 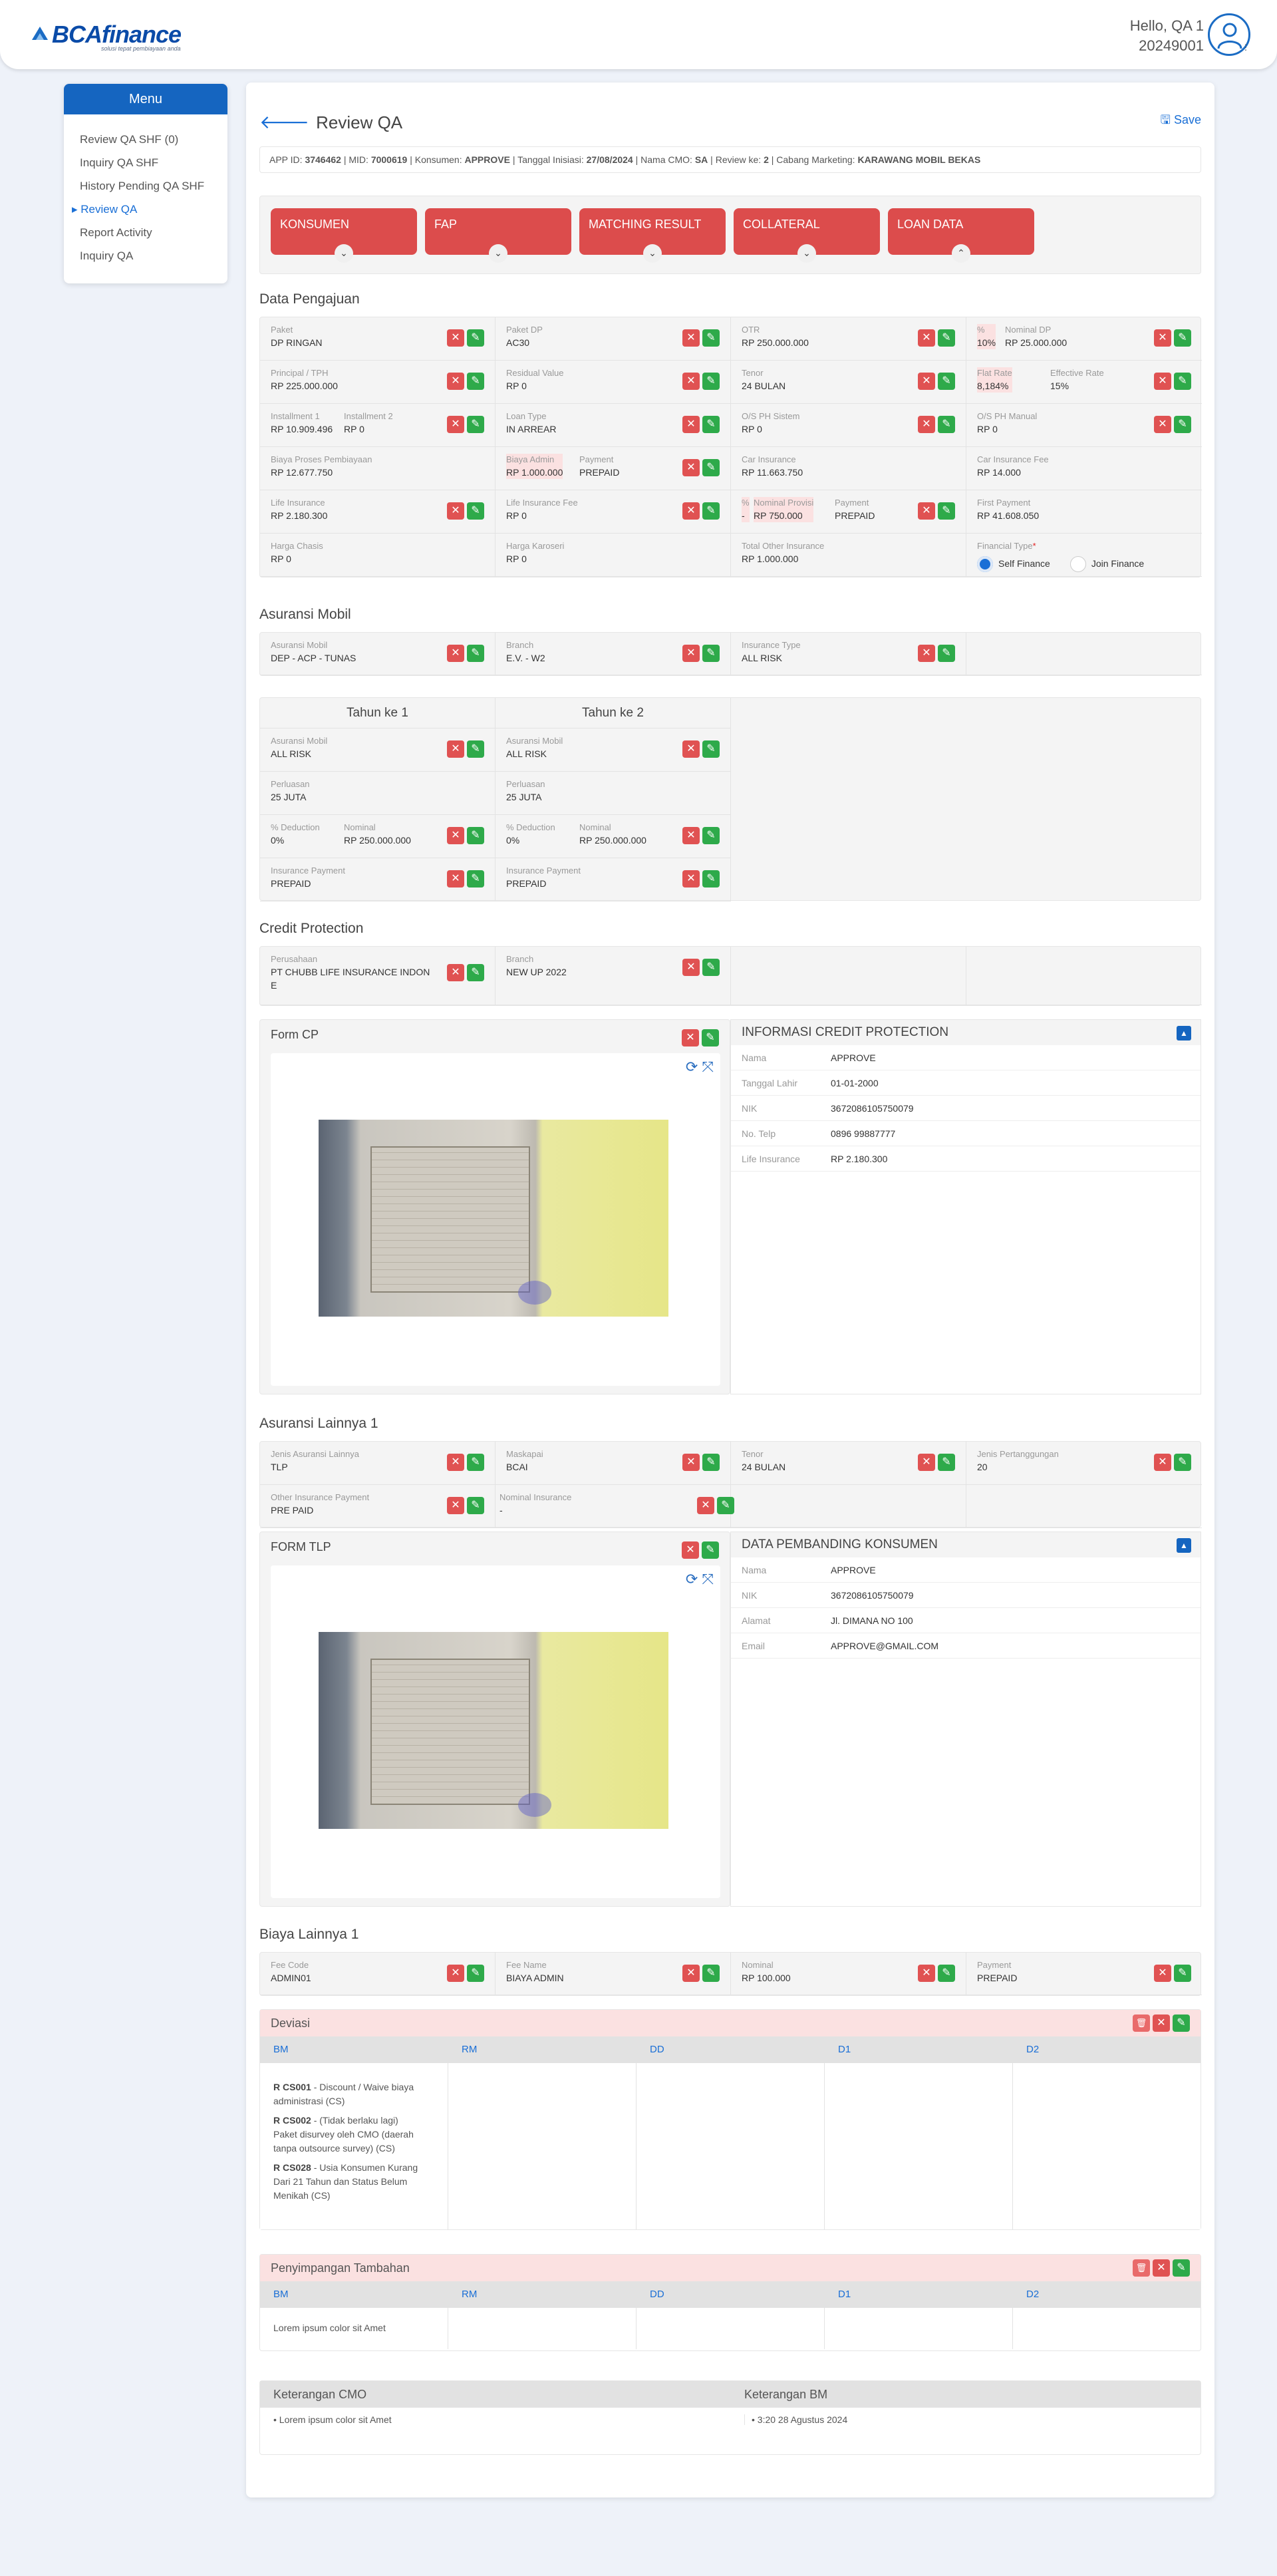 I want to click on tab-collateral: COLLATERAL ⌄, so click(x=807, y=235).